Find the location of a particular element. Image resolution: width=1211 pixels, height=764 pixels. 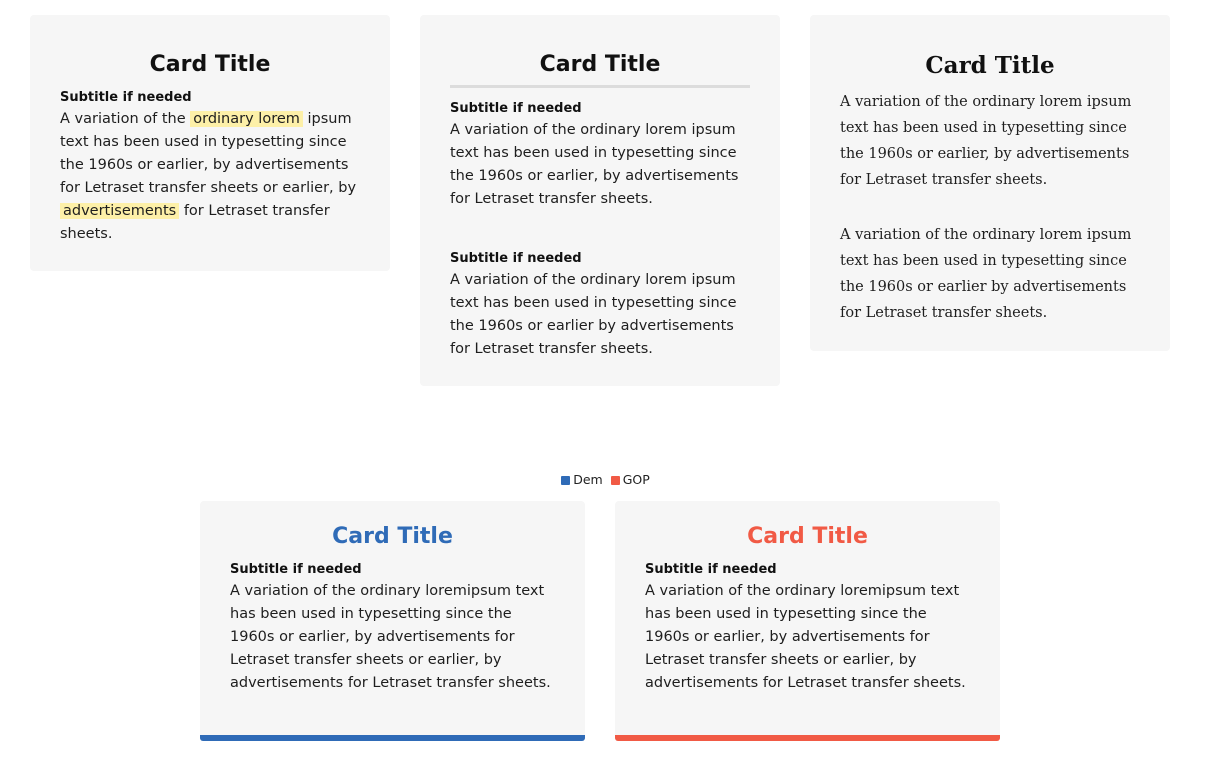

dem-accent-bar is located at coordinates (392, 738).